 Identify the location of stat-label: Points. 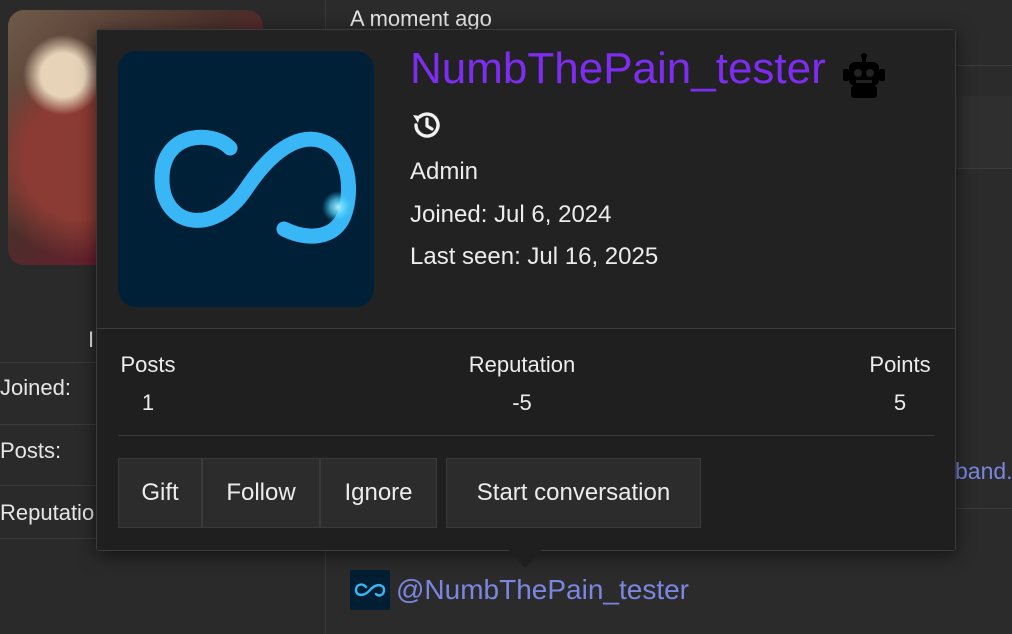
(900, 364).